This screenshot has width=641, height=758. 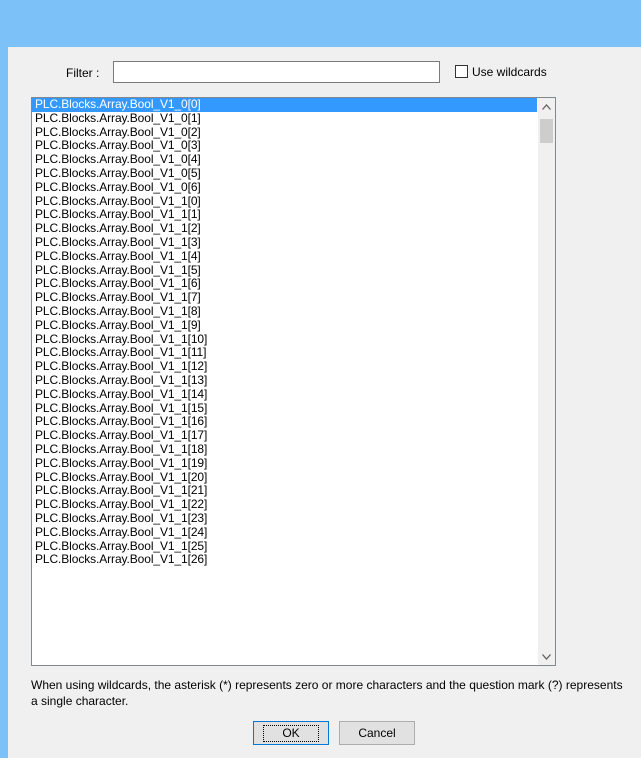 What do you see at coordinates (284, 228) in the screenshot?
I see `list-item: PLC.Blocks.Array.Bool_V1_1[2]` at bounding box center [284, 228].